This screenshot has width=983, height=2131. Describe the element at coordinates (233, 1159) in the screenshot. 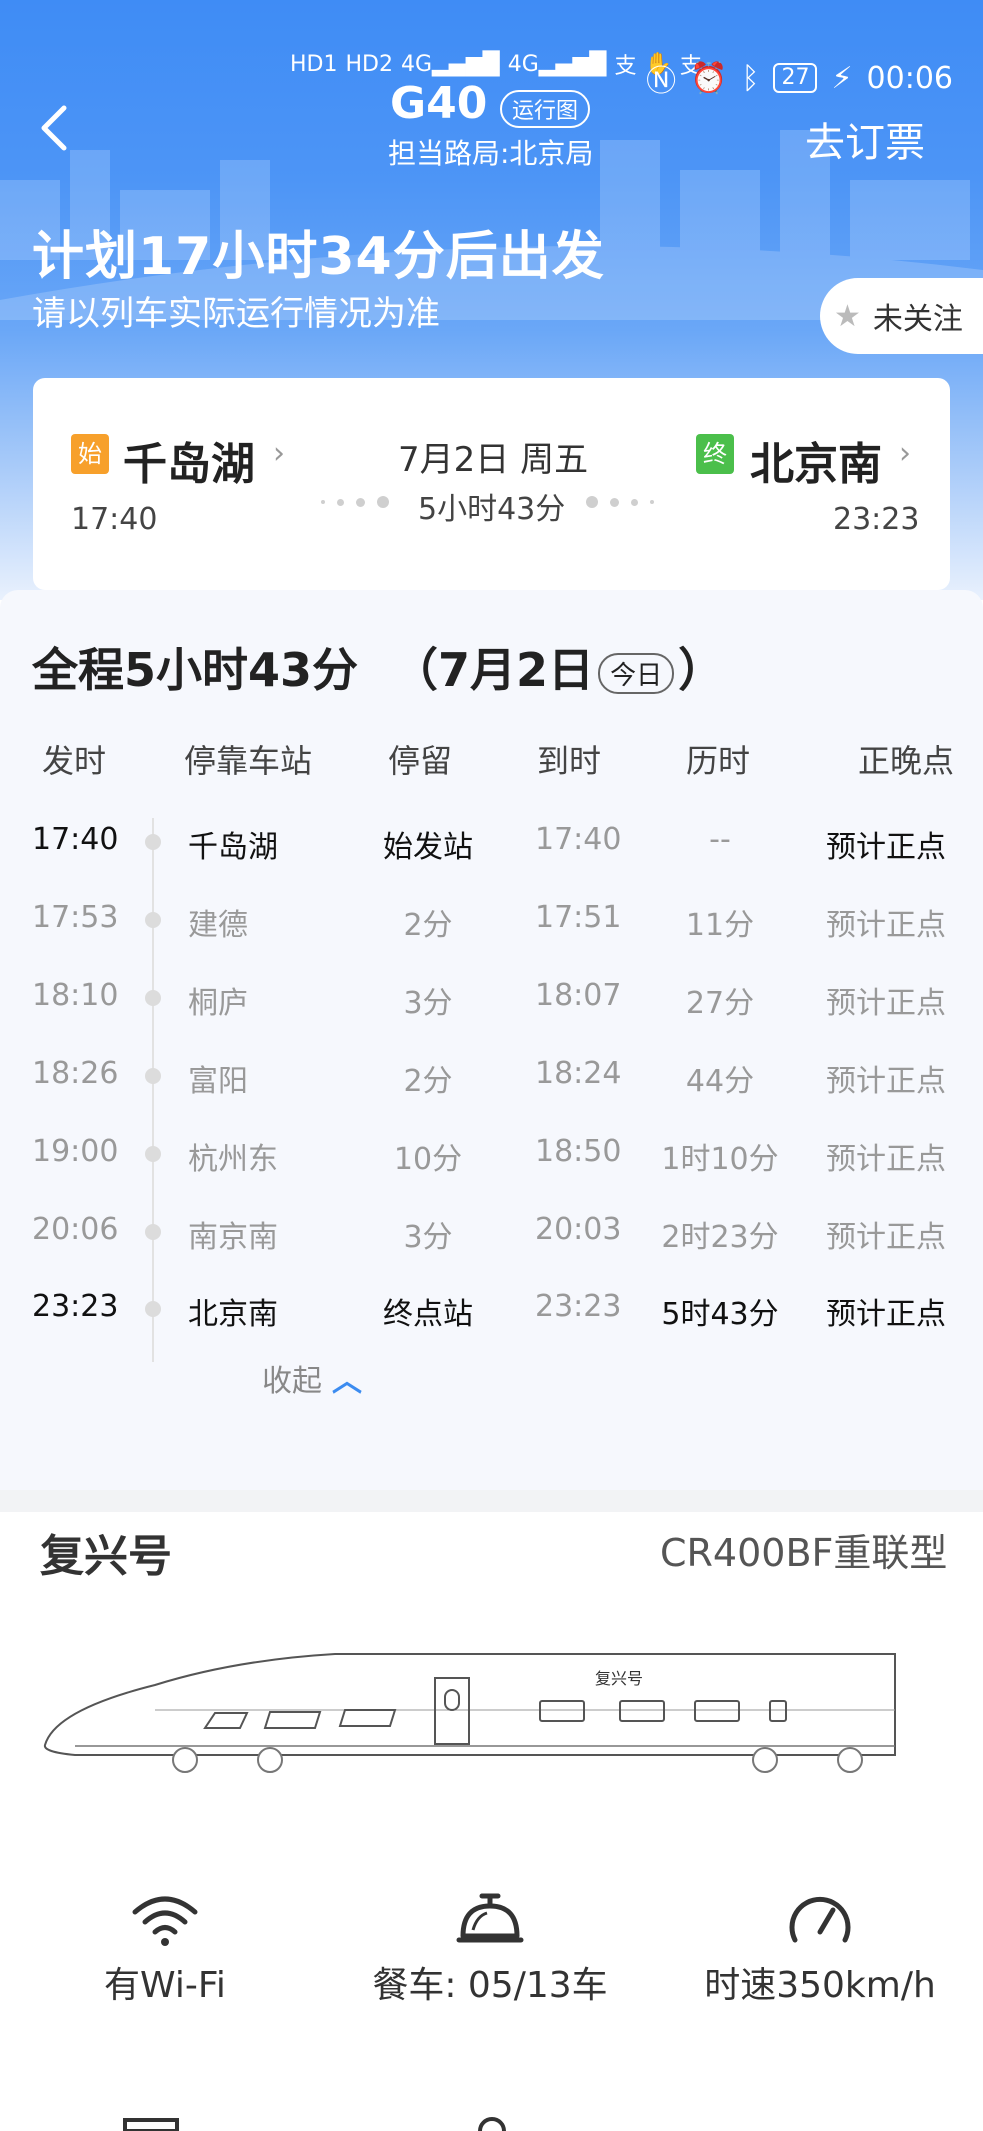

I see `station-name: 杭州东` at that location.